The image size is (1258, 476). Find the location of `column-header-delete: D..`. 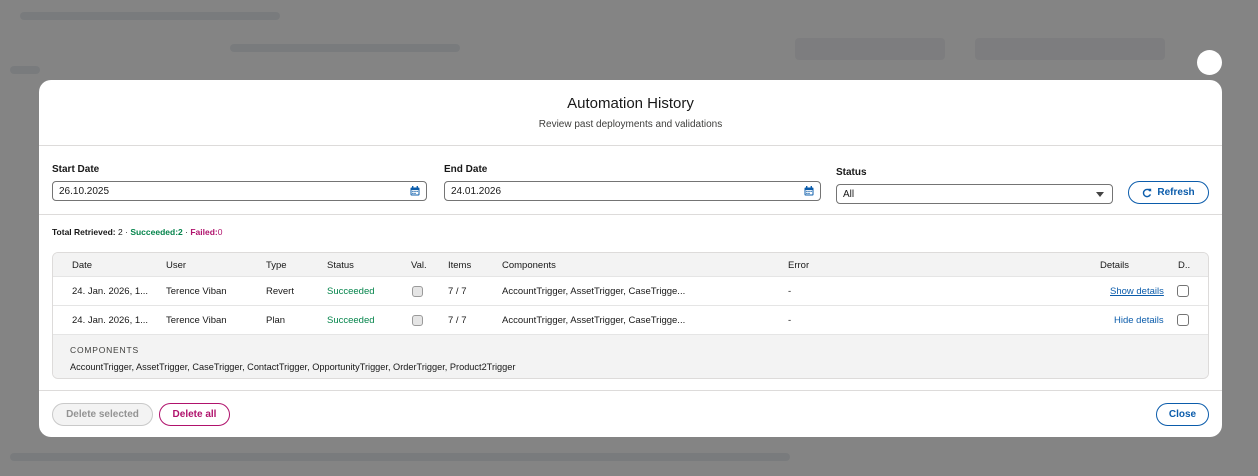

column-header-delete: D.. is located at coordinates (1184, 265).